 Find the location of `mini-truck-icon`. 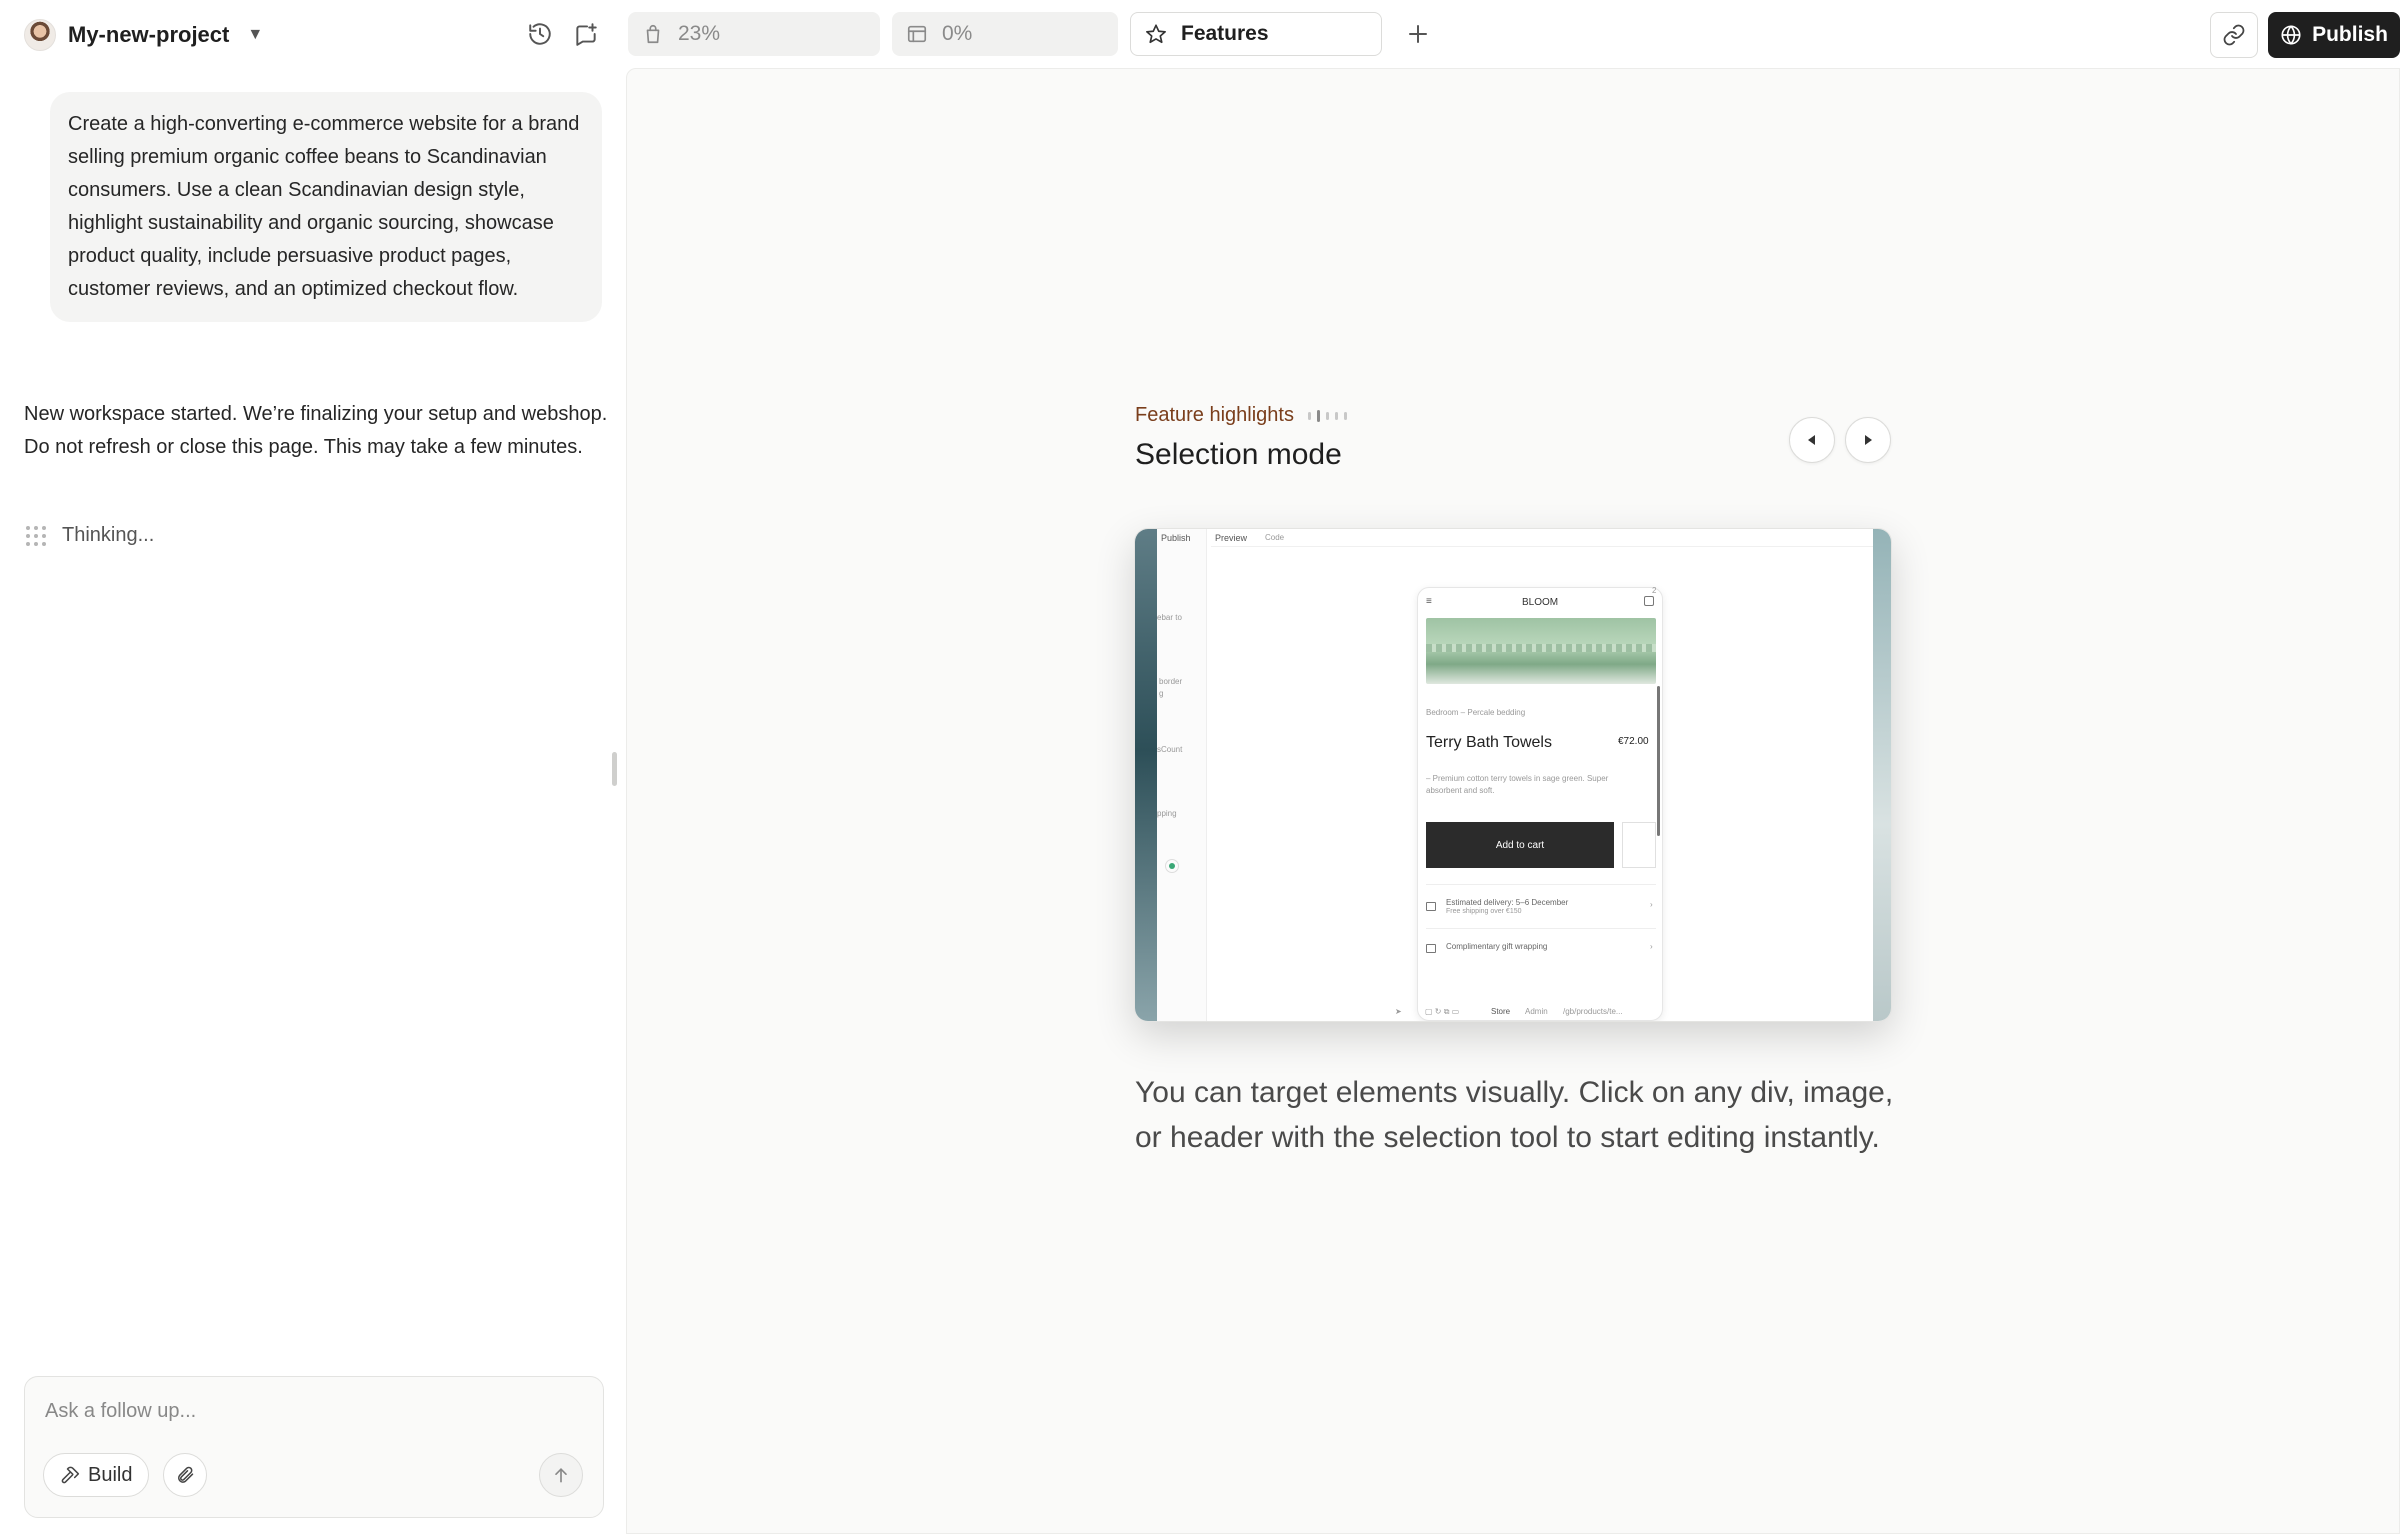

mini-truck-icon is located at coordinates (1431, 906).